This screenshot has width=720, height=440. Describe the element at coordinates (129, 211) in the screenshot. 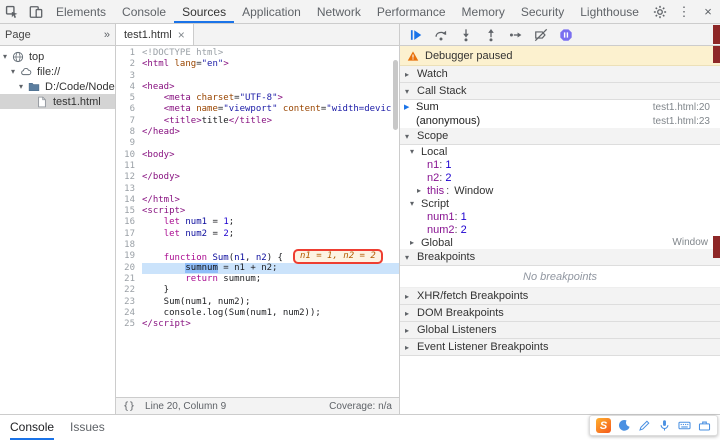

I see `line-number: 15` at that location.